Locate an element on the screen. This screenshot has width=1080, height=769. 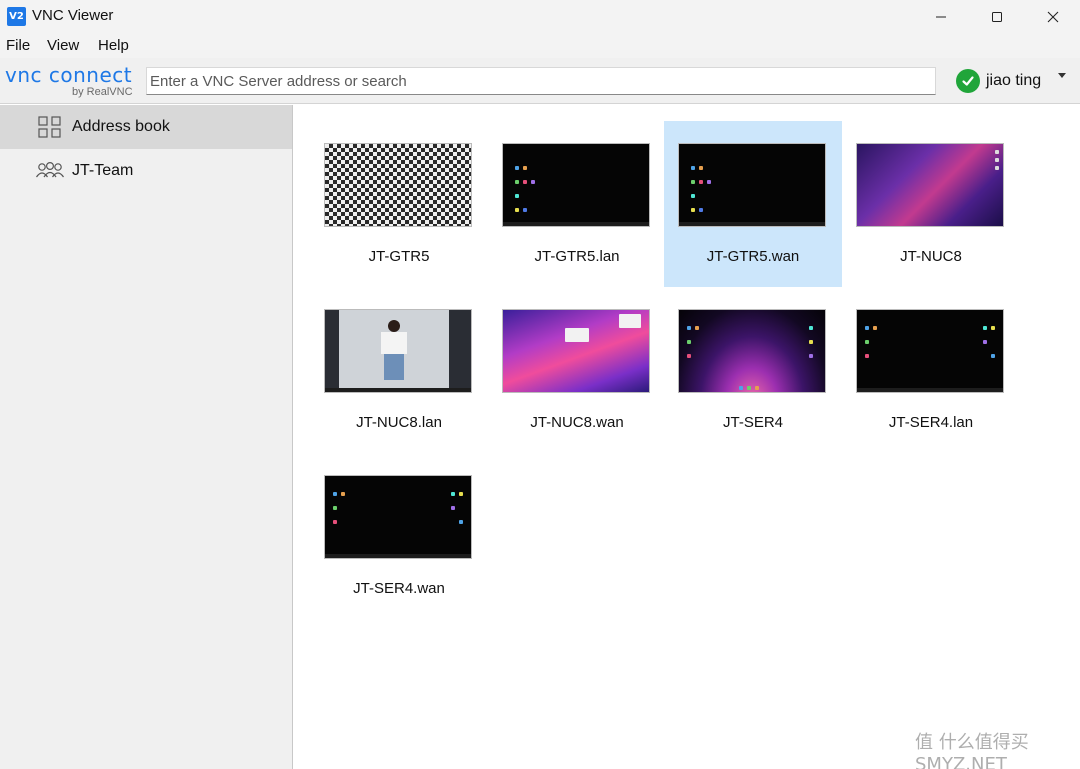
team-icon is located at coordinates (50, 169).